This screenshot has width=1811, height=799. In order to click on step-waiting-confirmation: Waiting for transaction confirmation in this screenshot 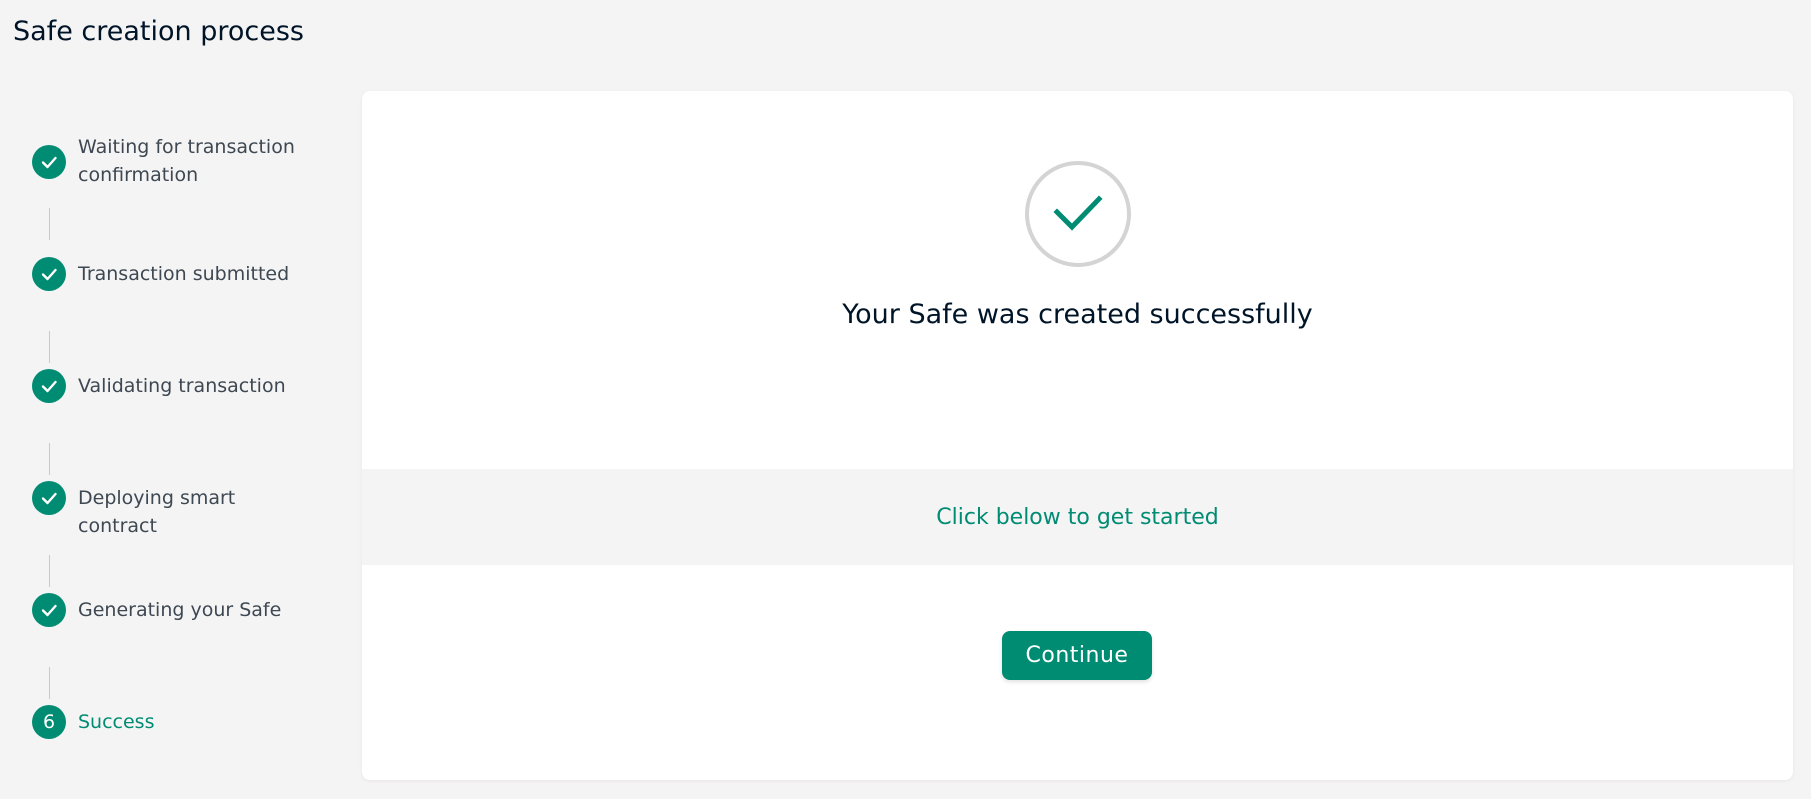, I will do `click(175, 162)`.